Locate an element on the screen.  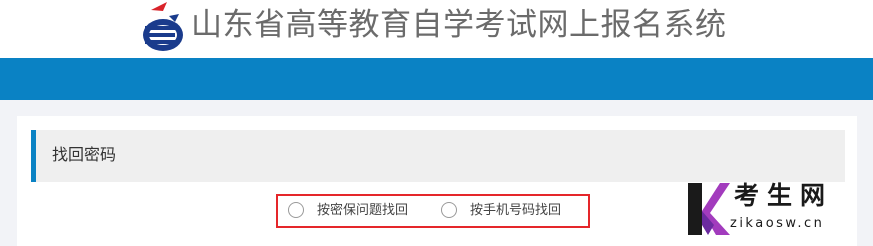
page-title: 找回密码 is located at coordinates (84, 154).